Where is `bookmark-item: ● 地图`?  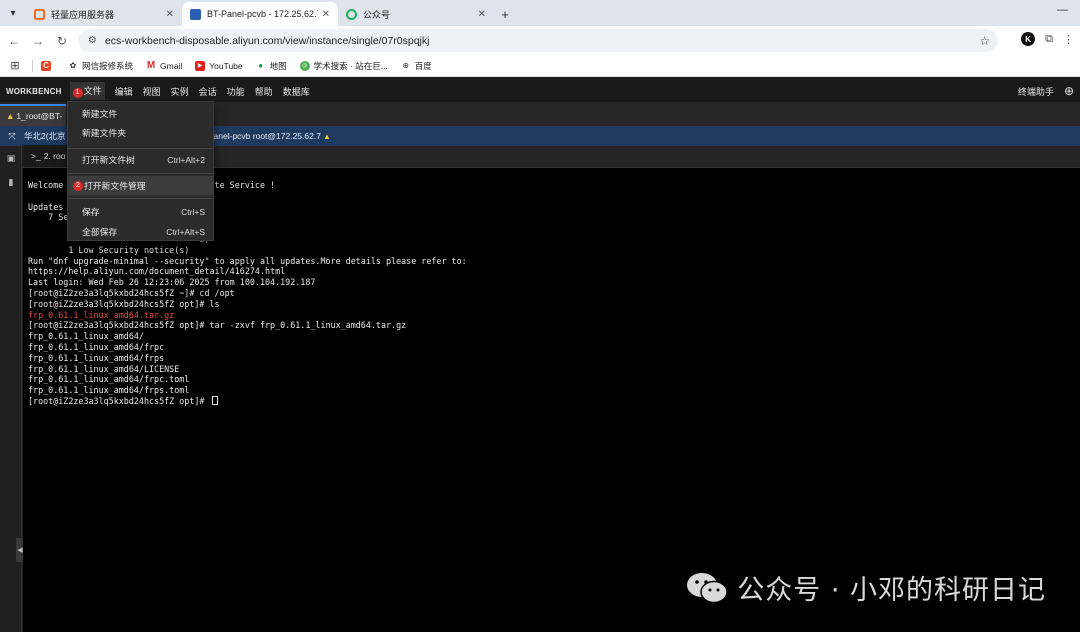
bookmark-item: ● 地图 is located at coordinates (271, 66).